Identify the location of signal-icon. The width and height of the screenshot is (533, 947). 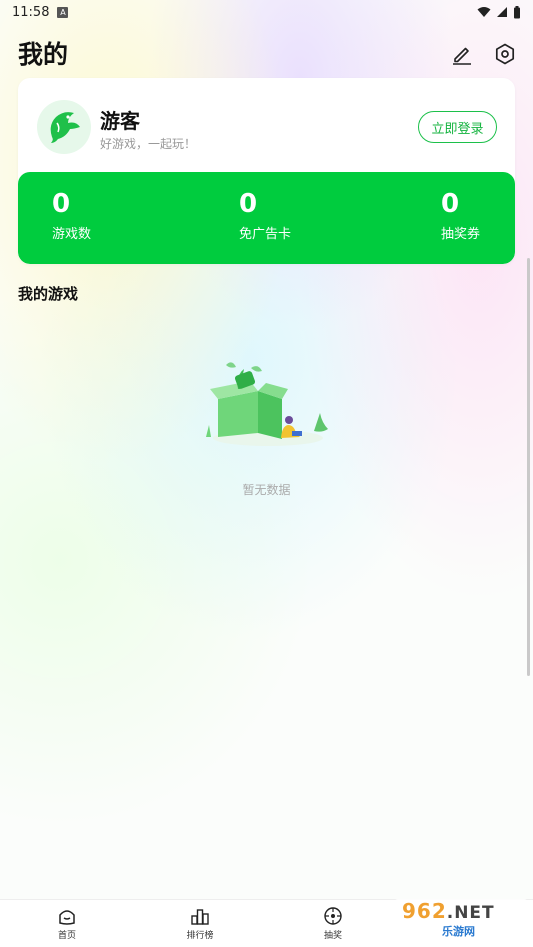
(502, 12).